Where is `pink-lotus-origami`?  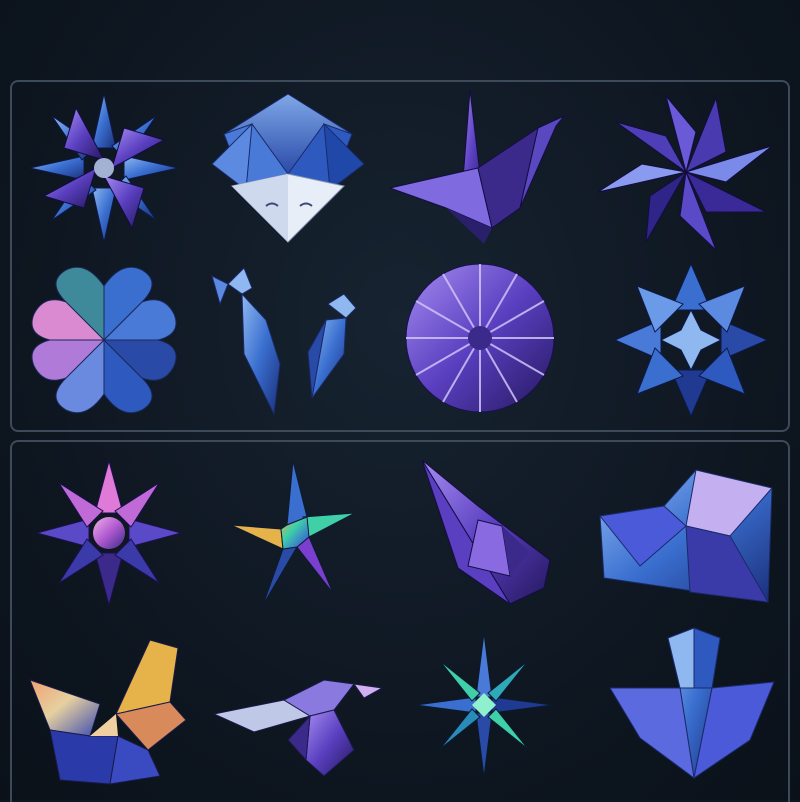 pink-lotus-origami is located at coordinates (109, 533).